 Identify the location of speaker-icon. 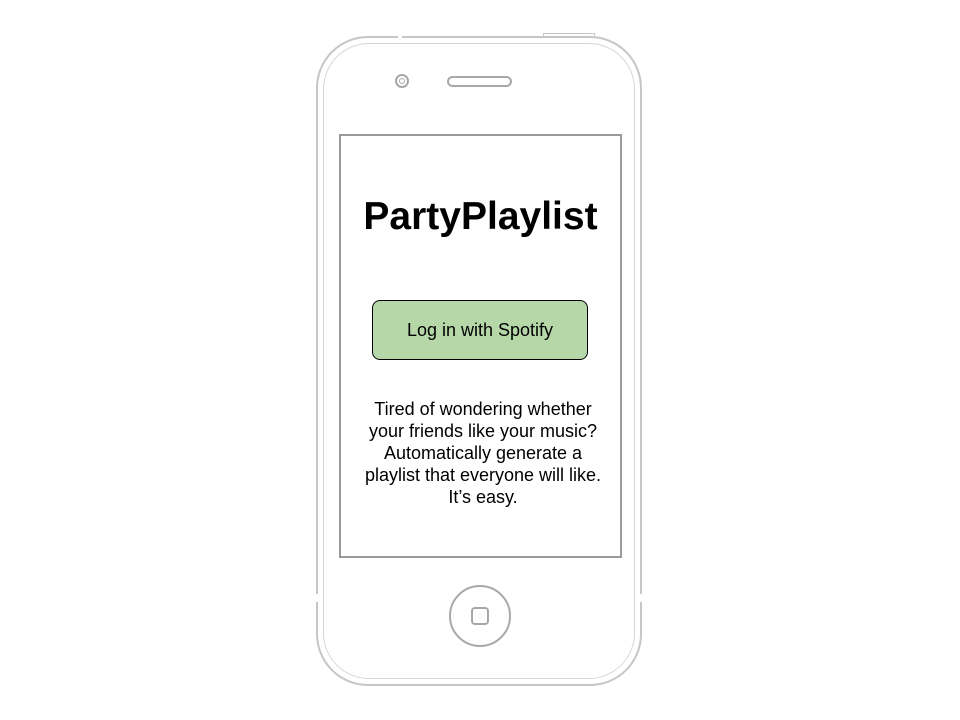
(479, 81).